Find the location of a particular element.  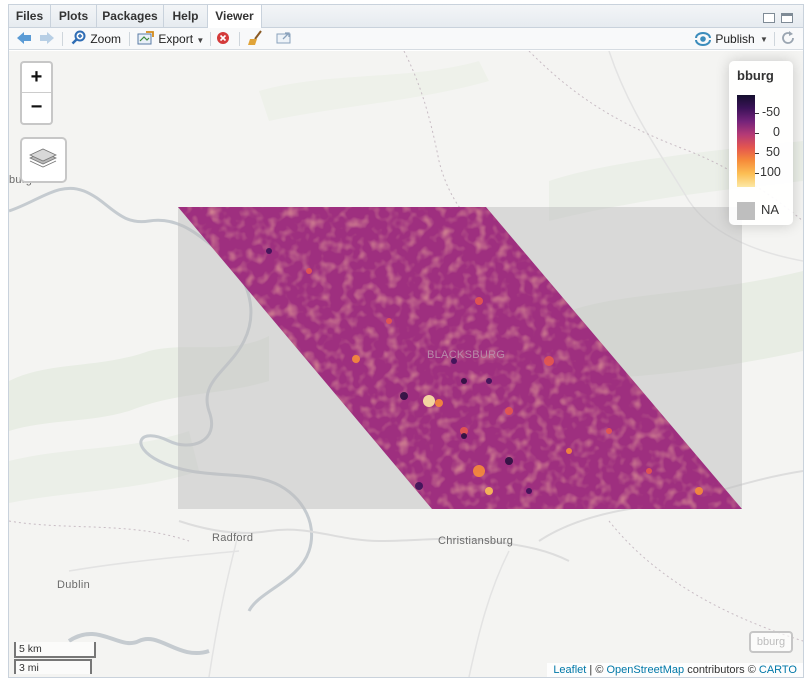

back-arrow-icon is located at coordinates (24, 39).